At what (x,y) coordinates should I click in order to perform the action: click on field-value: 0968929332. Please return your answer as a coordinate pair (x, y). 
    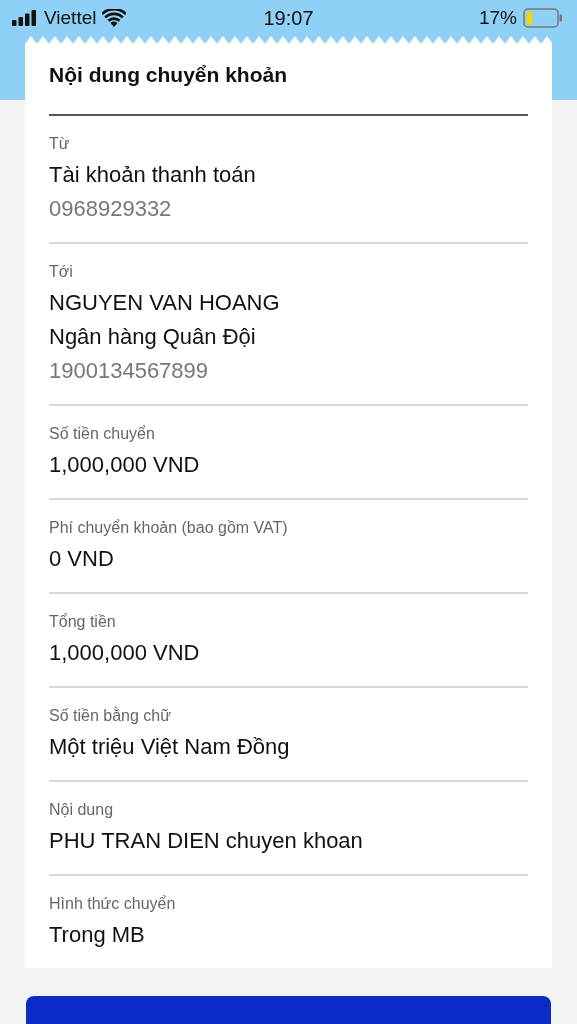
    Looking at the image, I should click on (111, 209).